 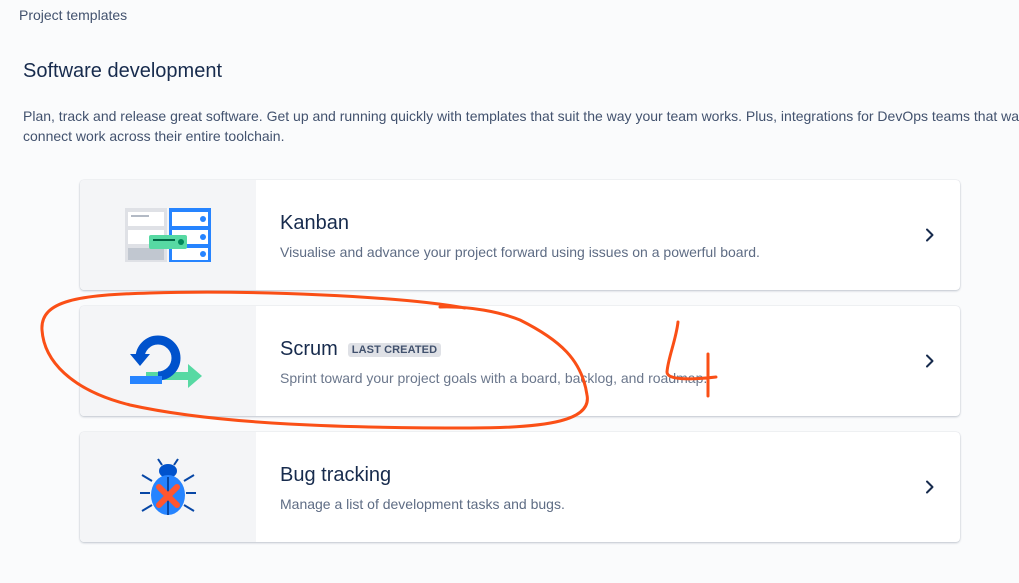 I want to click on kanban-board-icon, so click(x=168, y=235).